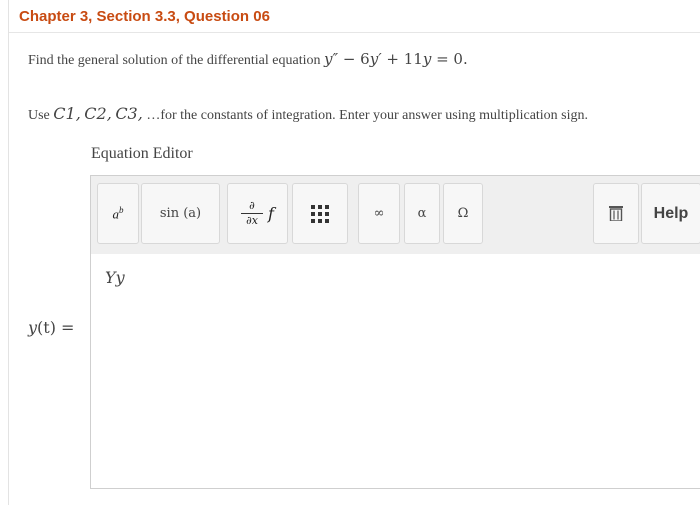  What do you see at coordinates (354, 32) in the screenshot?
I see `header-divider` at bounding box center [354, 32].